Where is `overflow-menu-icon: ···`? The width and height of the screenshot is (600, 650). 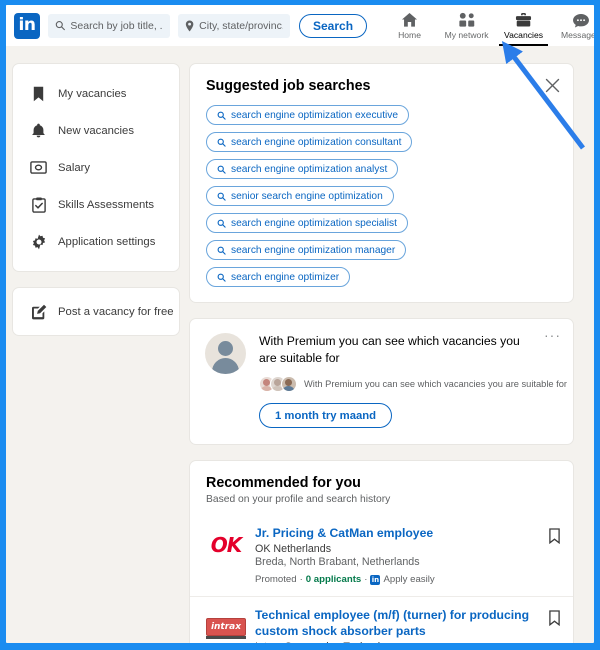 overflow-menu-icon: ··· is located at coordinates (552, 335).